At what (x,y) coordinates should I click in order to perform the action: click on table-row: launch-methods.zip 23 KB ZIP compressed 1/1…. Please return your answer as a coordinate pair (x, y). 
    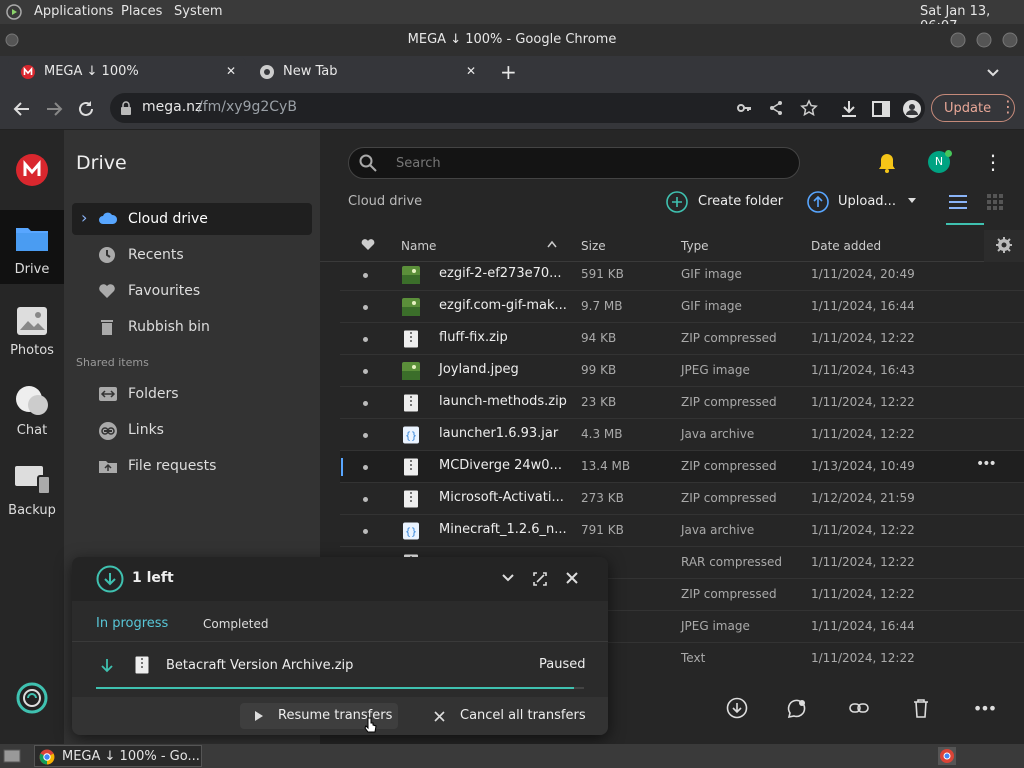
    Looking at the image, I should click on (682, 403).